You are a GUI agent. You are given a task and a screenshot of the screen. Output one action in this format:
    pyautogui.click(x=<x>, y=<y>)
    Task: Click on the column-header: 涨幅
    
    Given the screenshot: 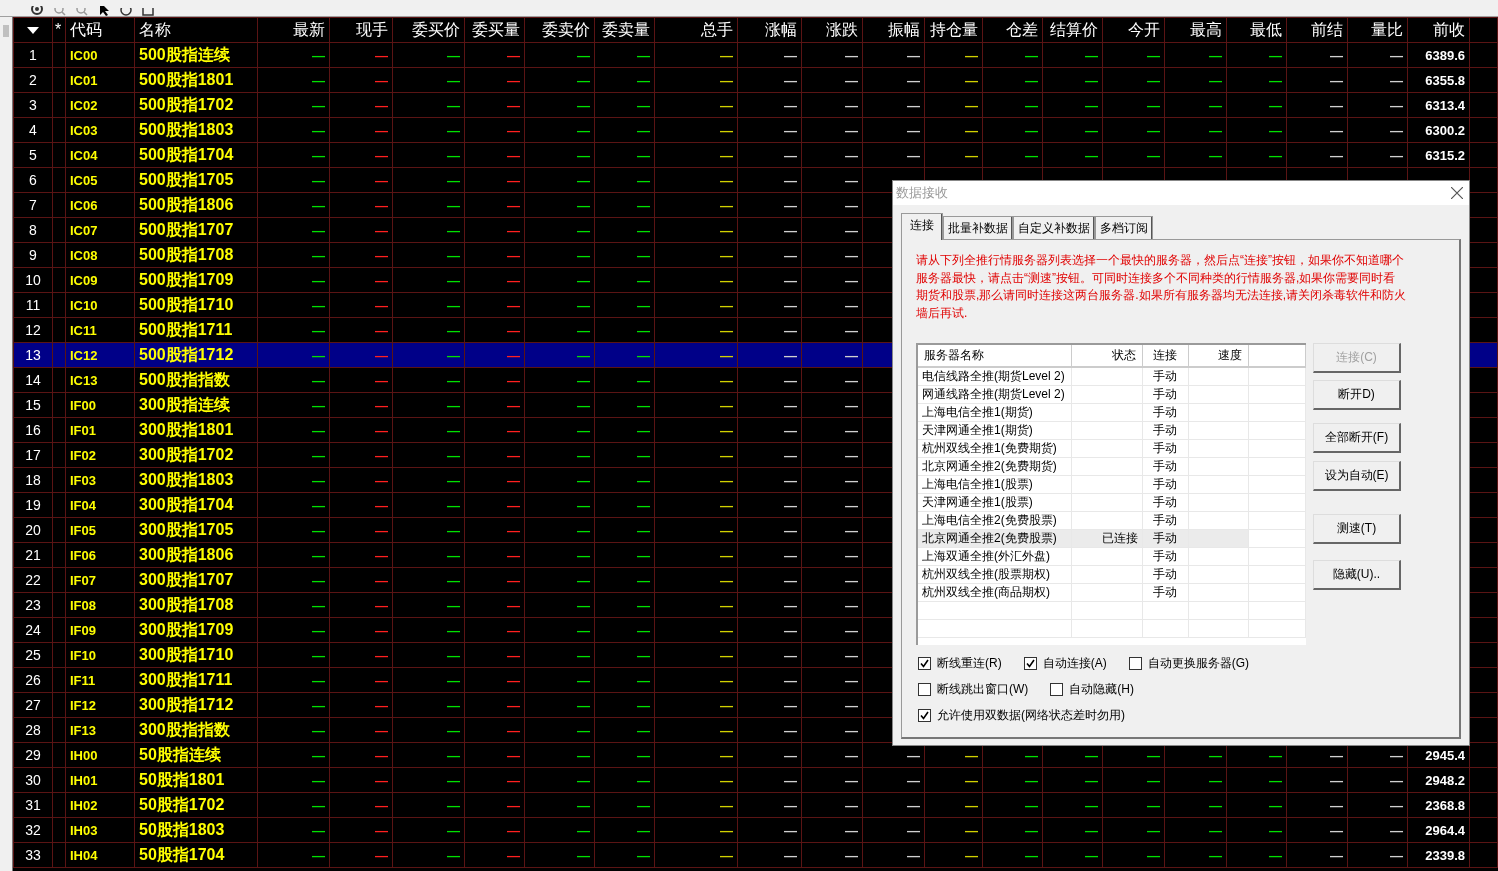 What is the action you would take?
    pyautogui.click(x=769, y=30)
    